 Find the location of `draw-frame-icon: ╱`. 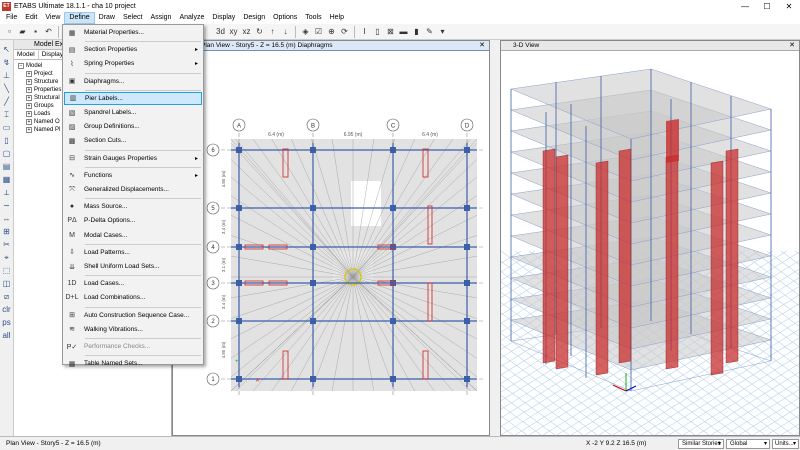

draw-frame-icon: ╱ is located at coordinates (6, 101).